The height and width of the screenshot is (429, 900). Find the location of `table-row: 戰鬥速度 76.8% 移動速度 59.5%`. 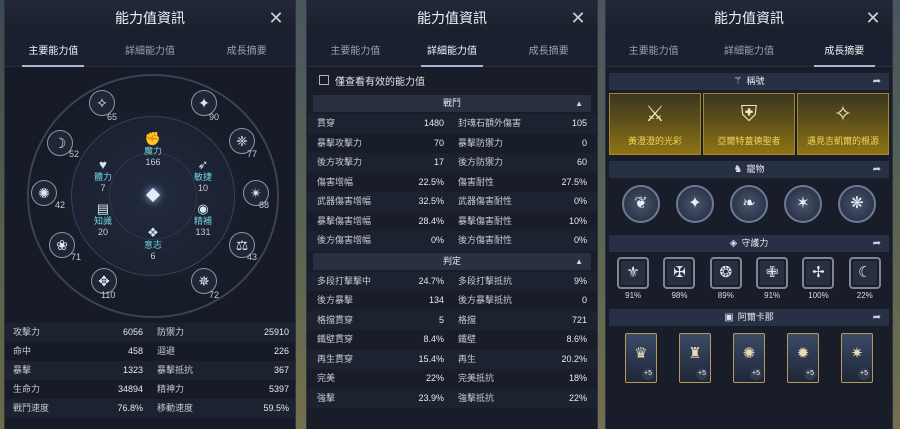

table-row: 戰鬥速度 76.8% 移動速度 59.5% is located at coordinates (150, 408).